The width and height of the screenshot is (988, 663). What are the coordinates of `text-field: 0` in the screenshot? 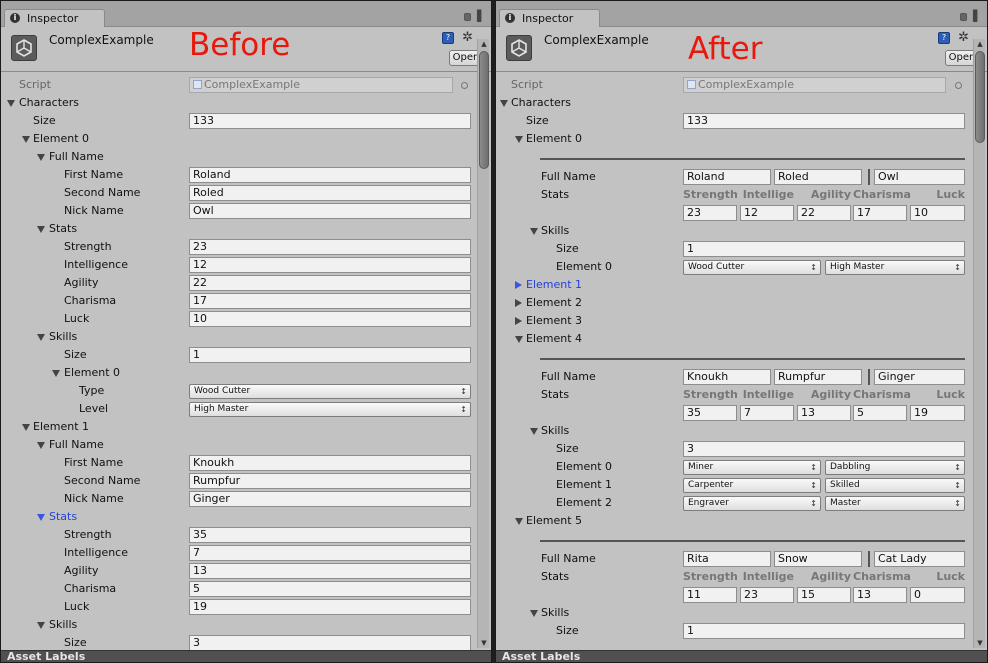 It's located at (937, 595).